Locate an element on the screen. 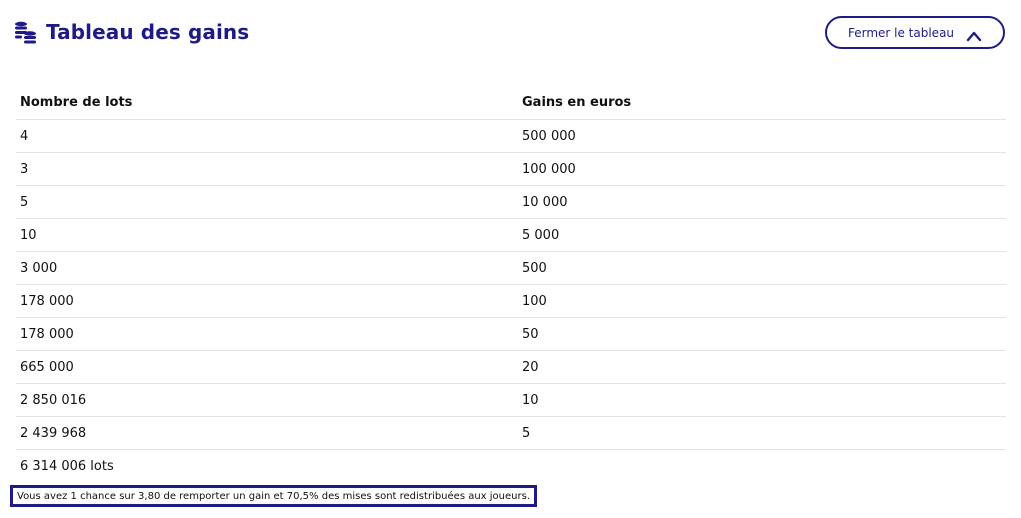 Image resolution: width=1021 pixels, height=518 pixels. lots-cell: 10 is located at coordinates (28, 235).